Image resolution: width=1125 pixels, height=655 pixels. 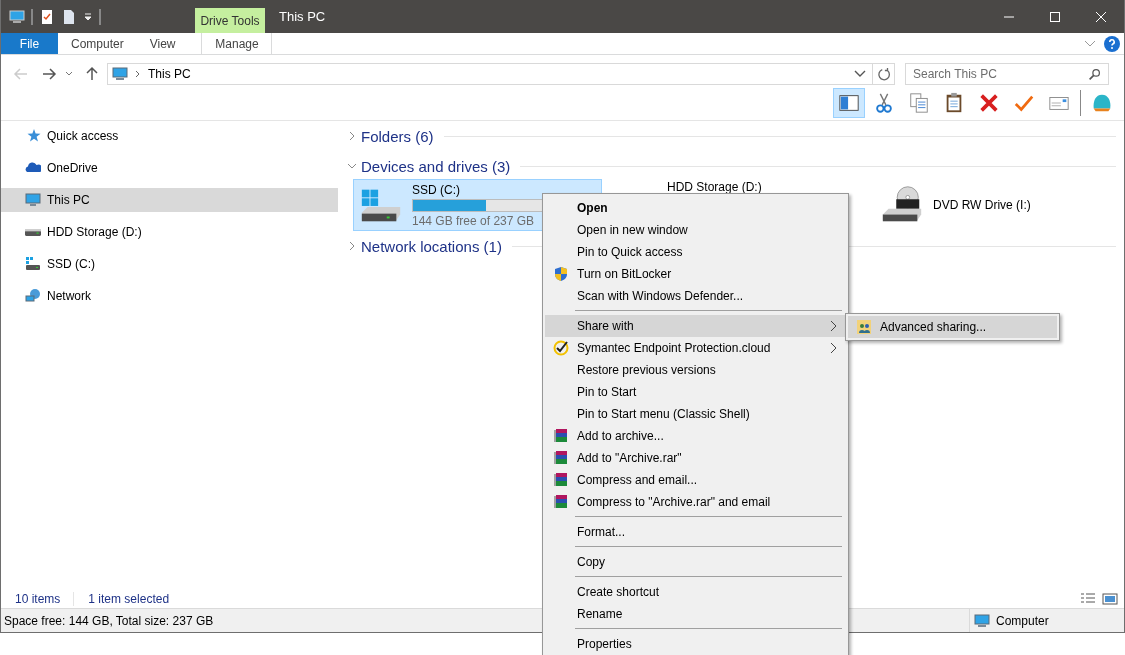 I want to click on menu-item: Share with, so click(x=695, y=326).